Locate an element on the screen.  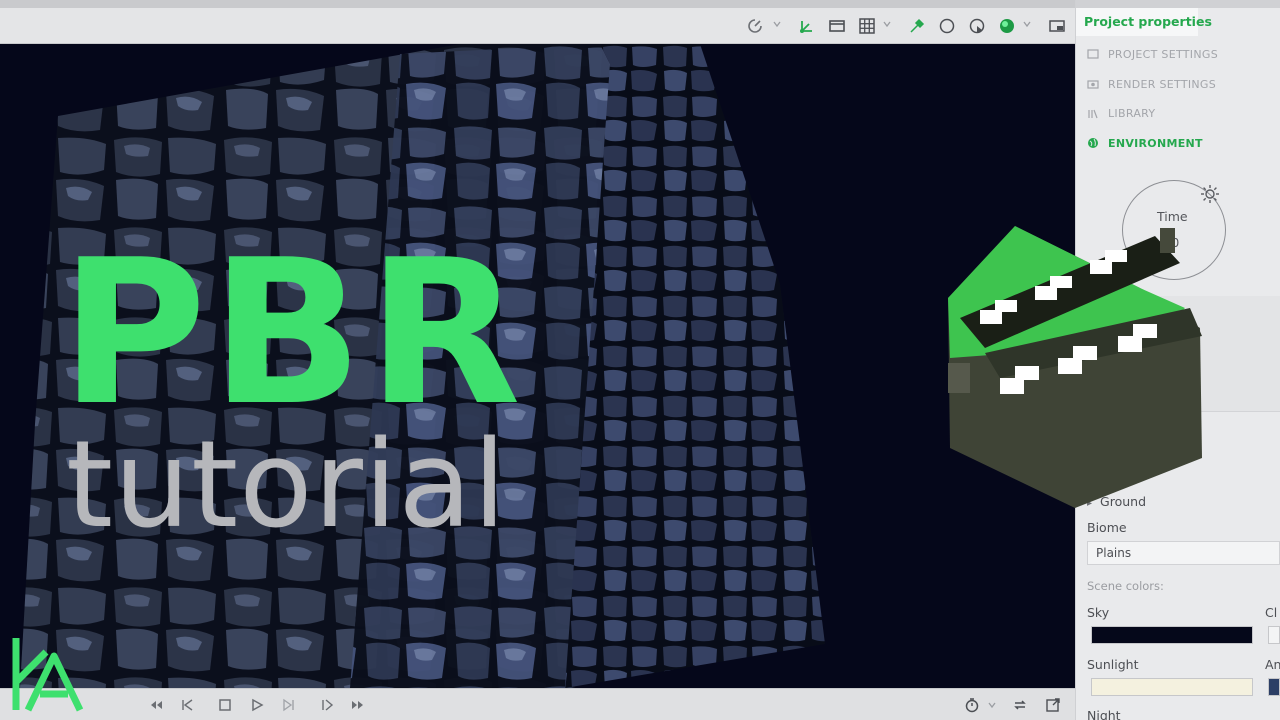
next-frame-icon is located at coordinates (327, 705).